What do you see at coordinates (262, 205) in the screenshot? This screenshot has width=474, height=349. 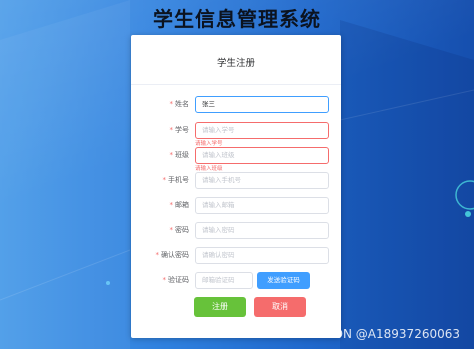 I see `email-input: 请输入邮箱` at bounding box center [262, 205].